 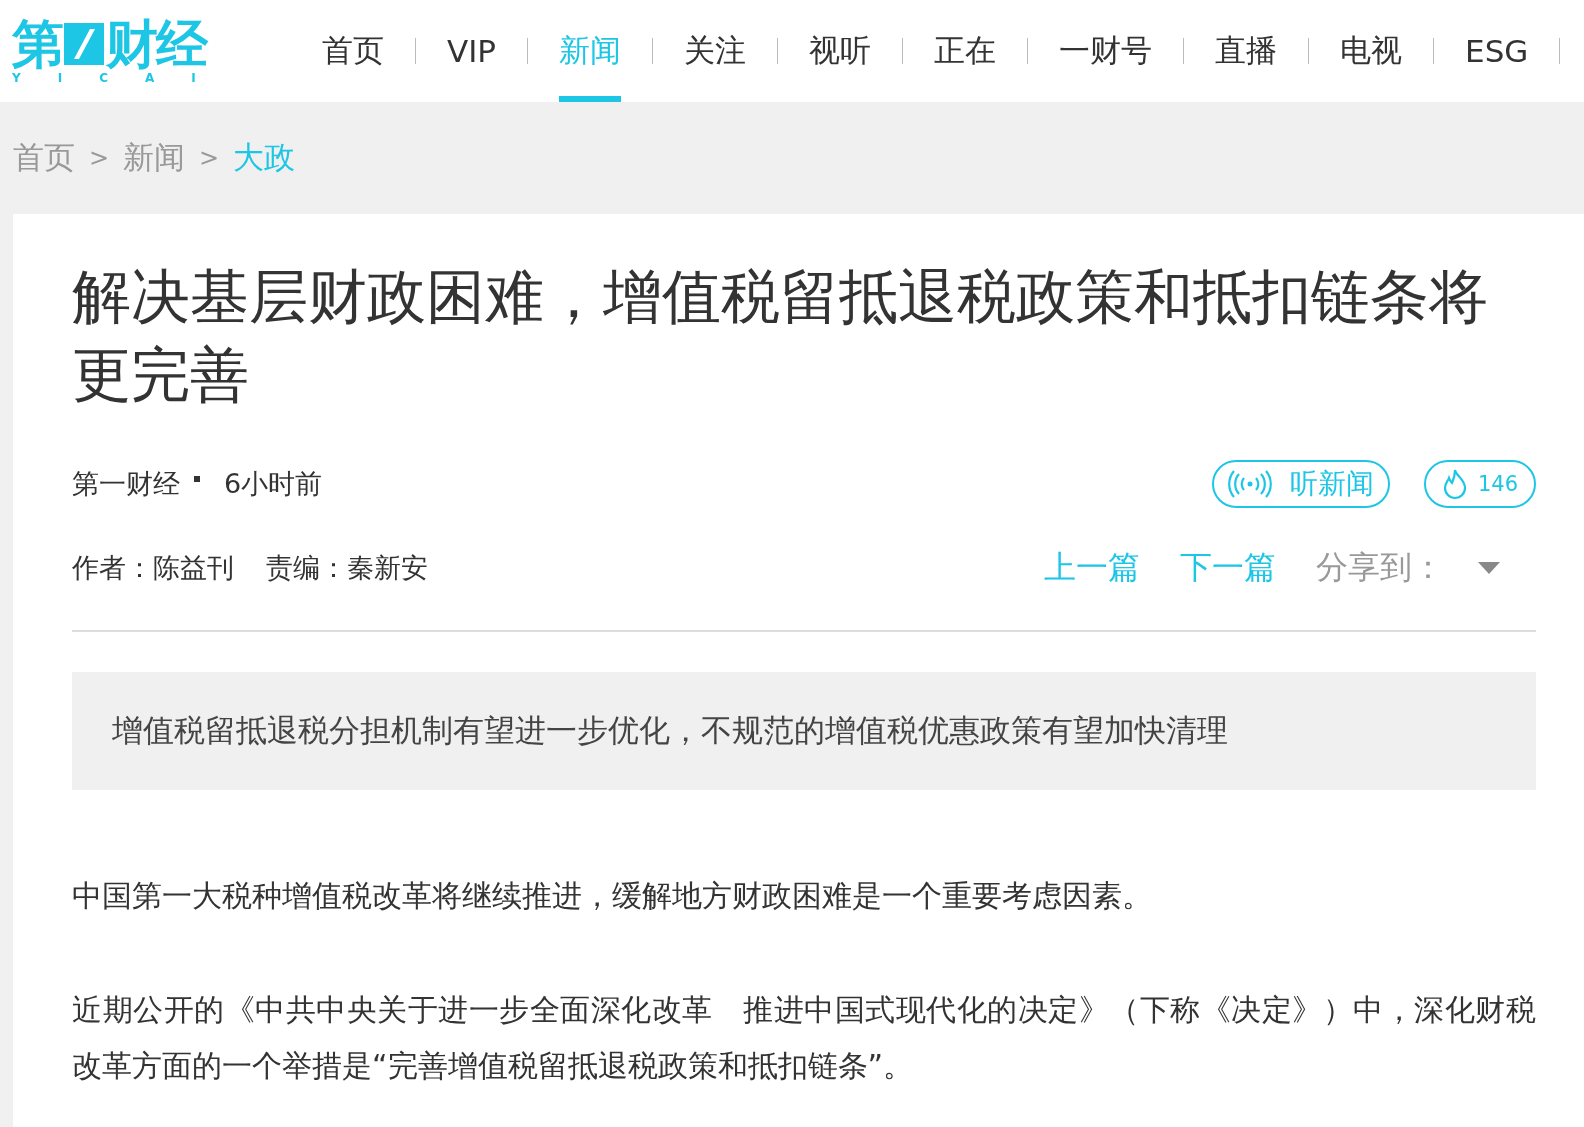 What do you see at coordinates (112, 78) in the screenshot?
I see `logo-subtitle: YICAI` at bounding box center [112, 78].